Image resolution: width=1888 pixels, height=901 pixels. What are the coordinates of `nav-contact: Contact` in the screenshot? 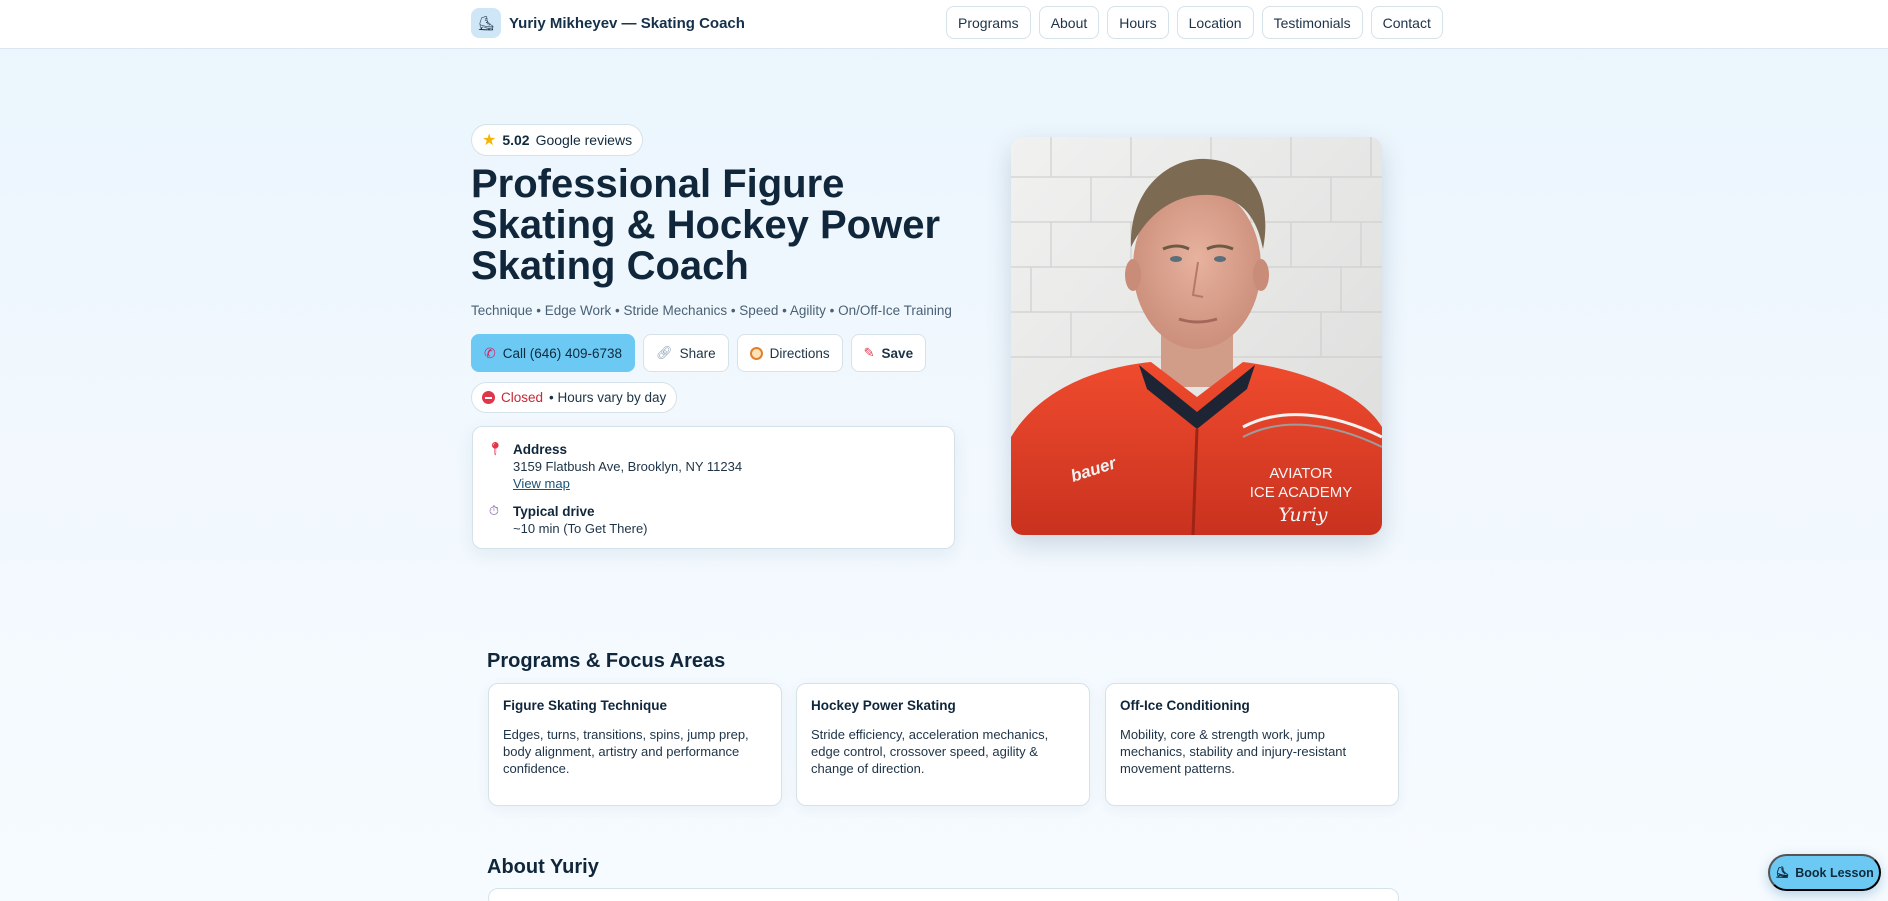 It's located at (1406, 22).